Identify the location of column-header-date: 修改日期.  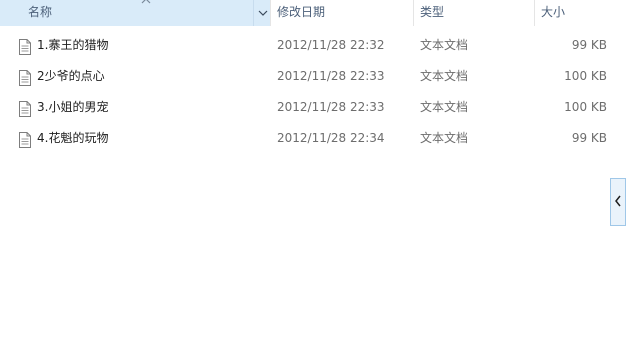
(343, 13).